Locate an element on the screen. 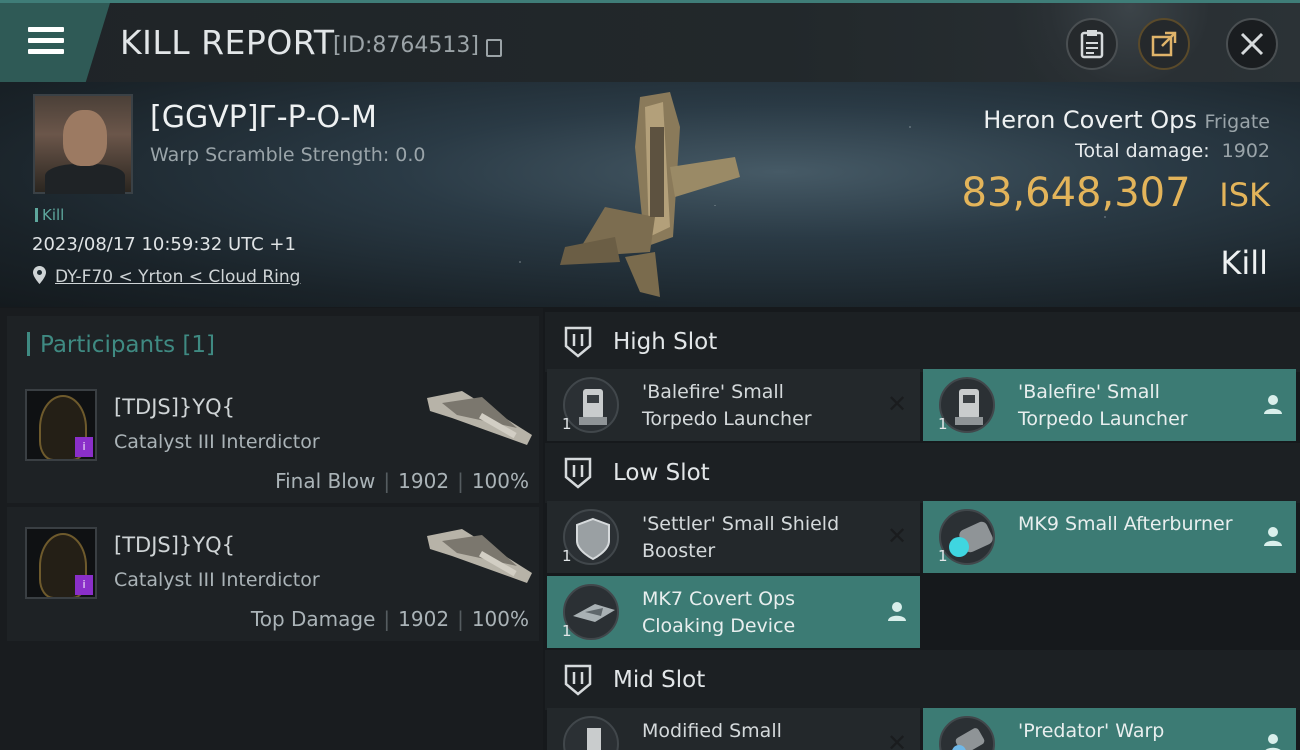 Image resolution: width=1300 pixels, height=750 pixels. copy-icon is located at coordinates (494, 48).